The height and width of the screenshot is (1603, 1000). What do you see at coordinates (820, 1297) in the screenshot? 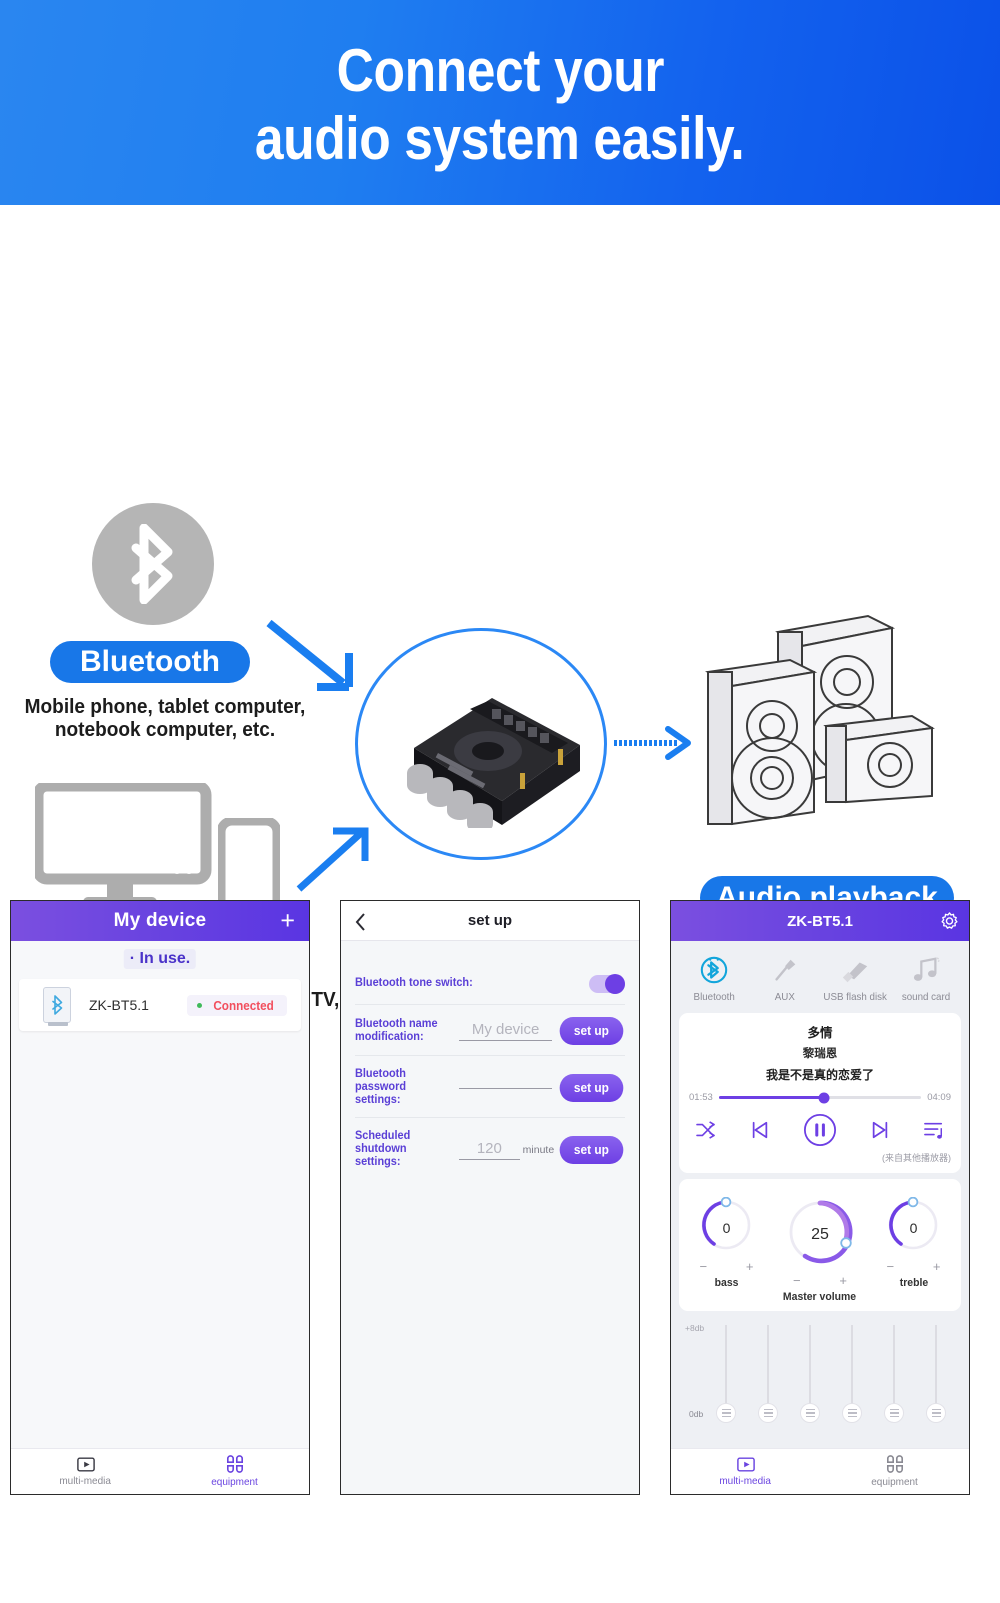
I see `knob-master-volume-label: Master volume` at bounding box center [820, 1297].